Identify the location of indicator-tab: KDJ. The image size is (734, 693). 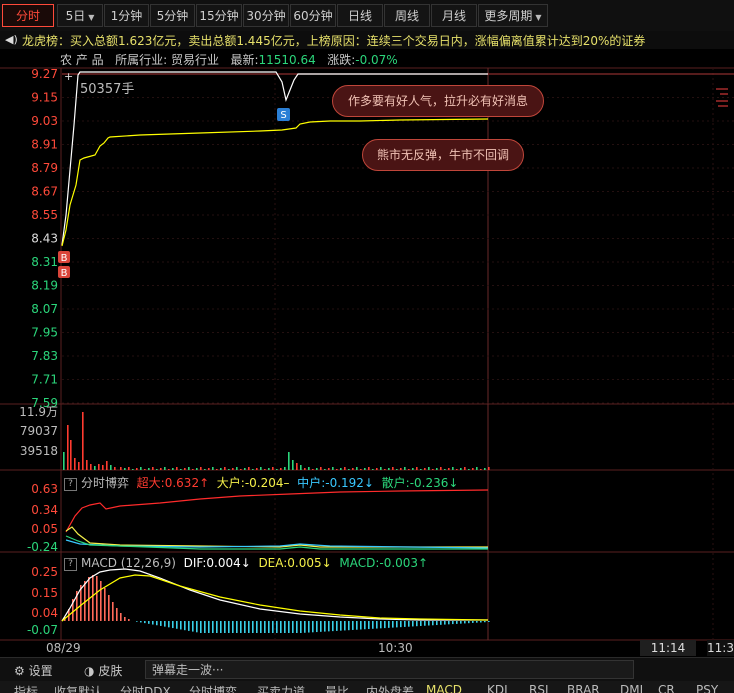
(497, 688).